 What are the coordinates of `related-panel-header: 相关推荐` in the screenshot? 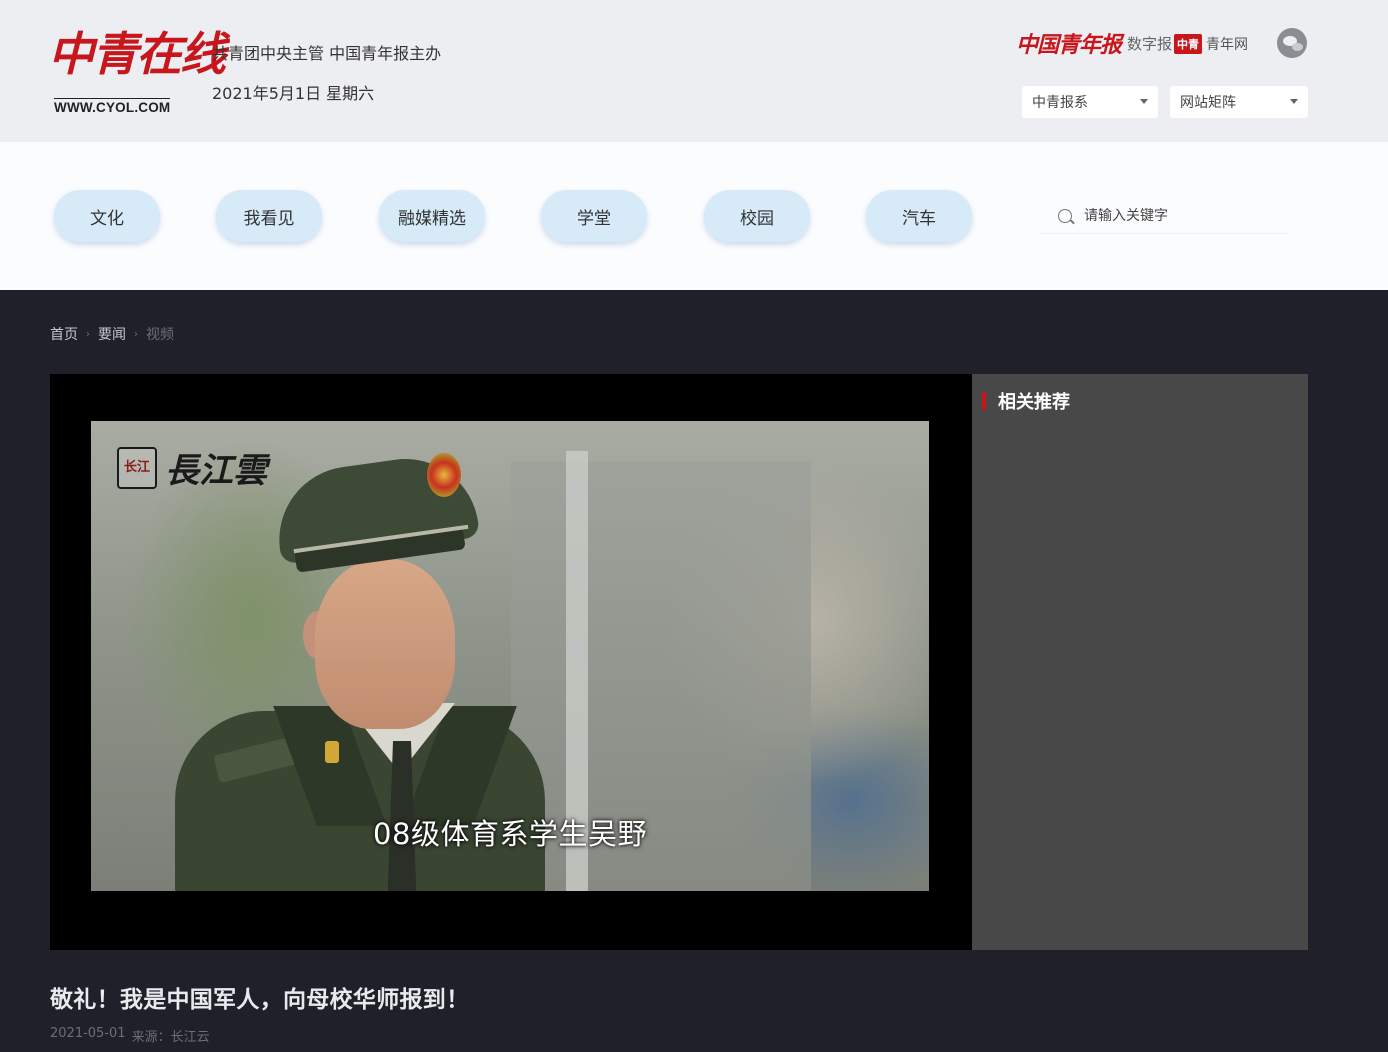 It's located at (1026, 401).